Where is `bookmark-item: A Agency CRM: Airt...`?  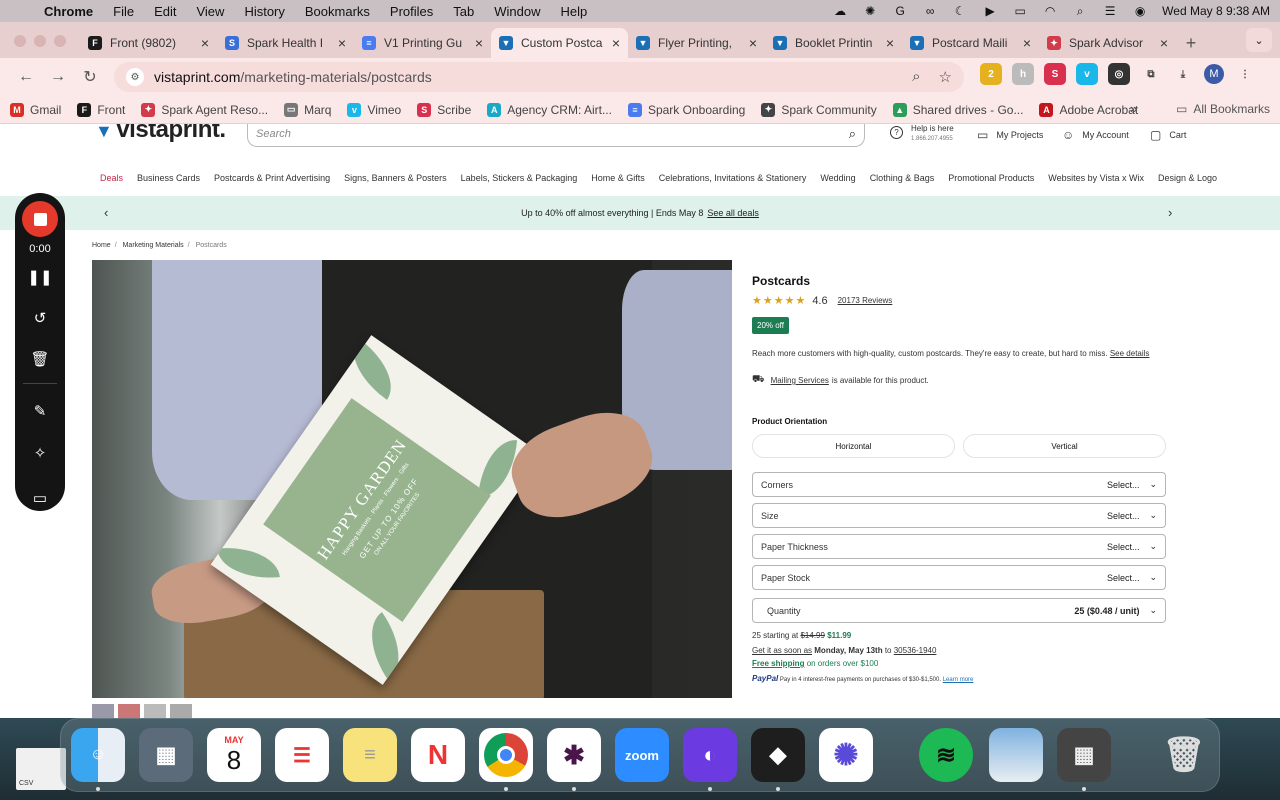 bookmark-item: A Agency CRM: Airt... is located at coordinates (549, 109).